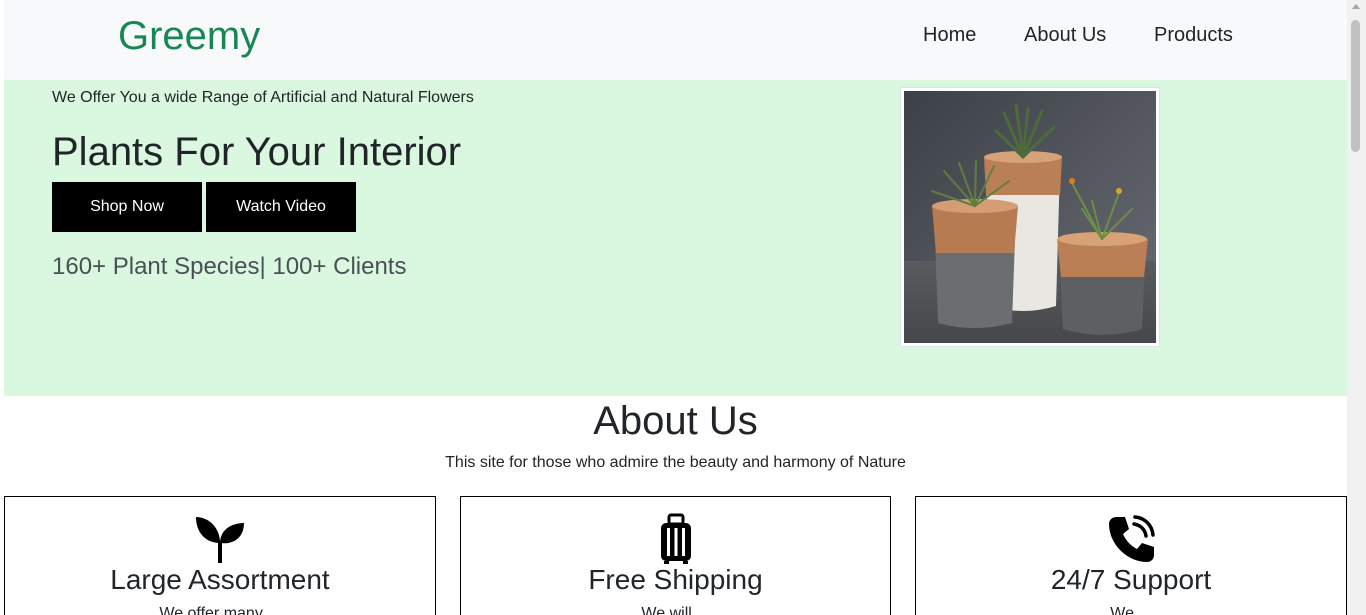  I want to click on scroll-up-arrow-icon, so click(1356, 6).